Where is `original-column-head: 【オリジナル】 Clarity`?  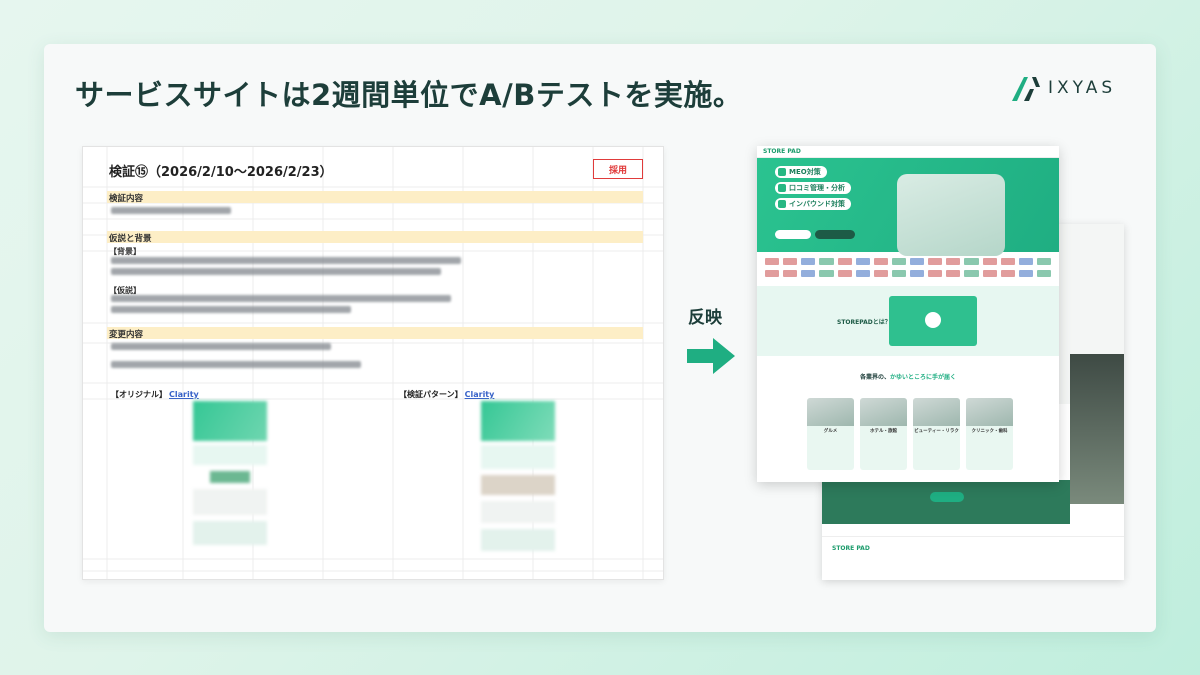 original-column-head: 【オリジナル】 Clarity is located at coordinates (155, 394).